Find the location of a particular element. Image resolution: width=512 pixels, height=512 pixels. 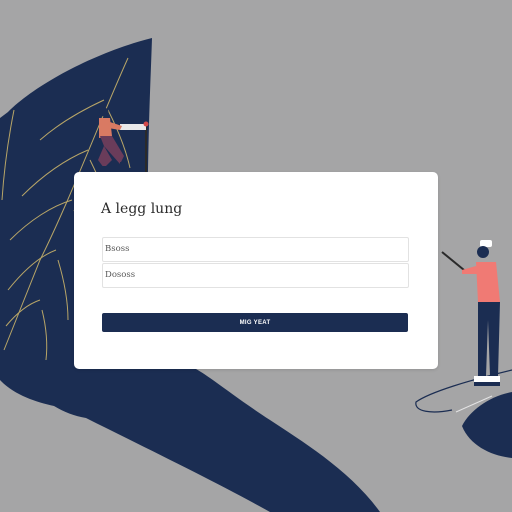

card-title: A legg lung is located at coordinates (142, 209).